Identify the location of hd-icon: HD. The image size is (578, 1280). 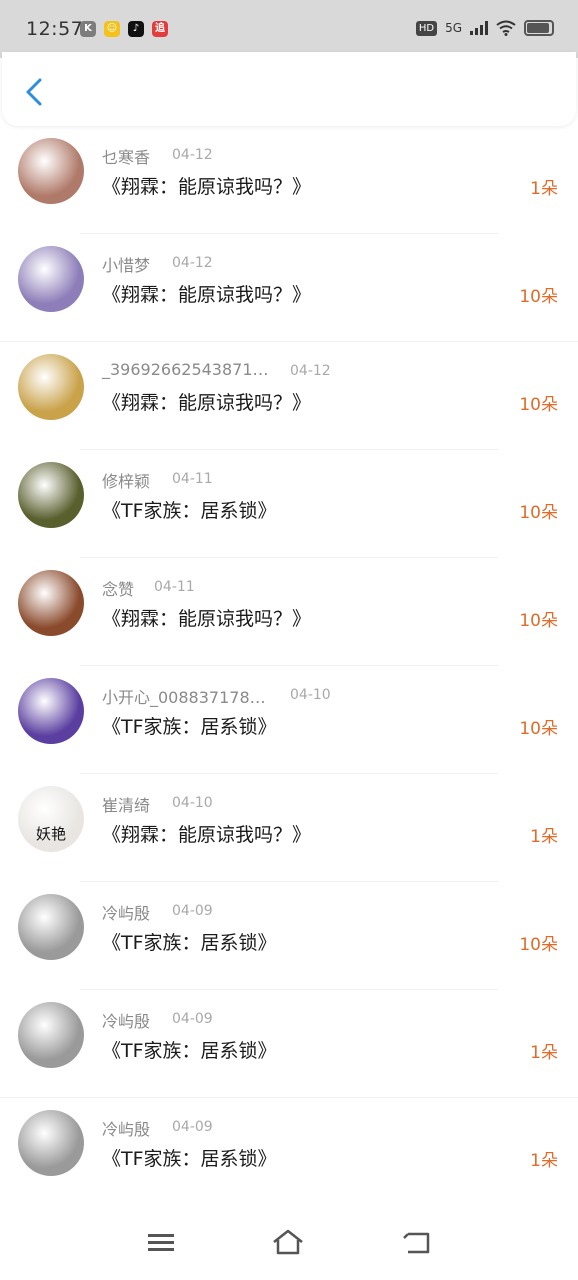
(426, 28).